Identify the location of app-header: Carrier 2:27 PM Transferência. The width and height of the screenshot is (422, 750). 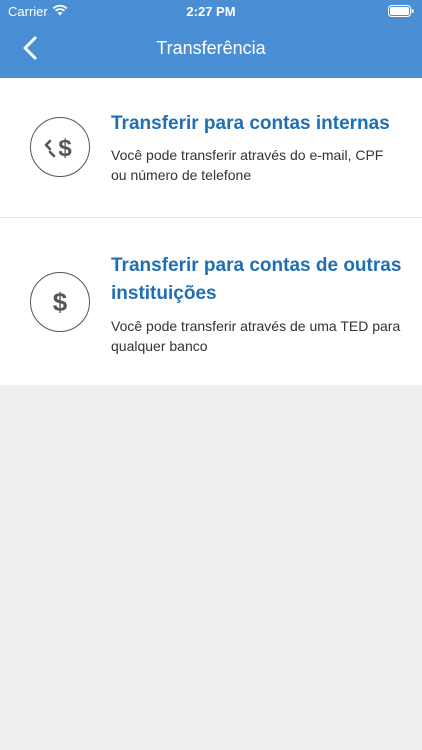
(211, 39).